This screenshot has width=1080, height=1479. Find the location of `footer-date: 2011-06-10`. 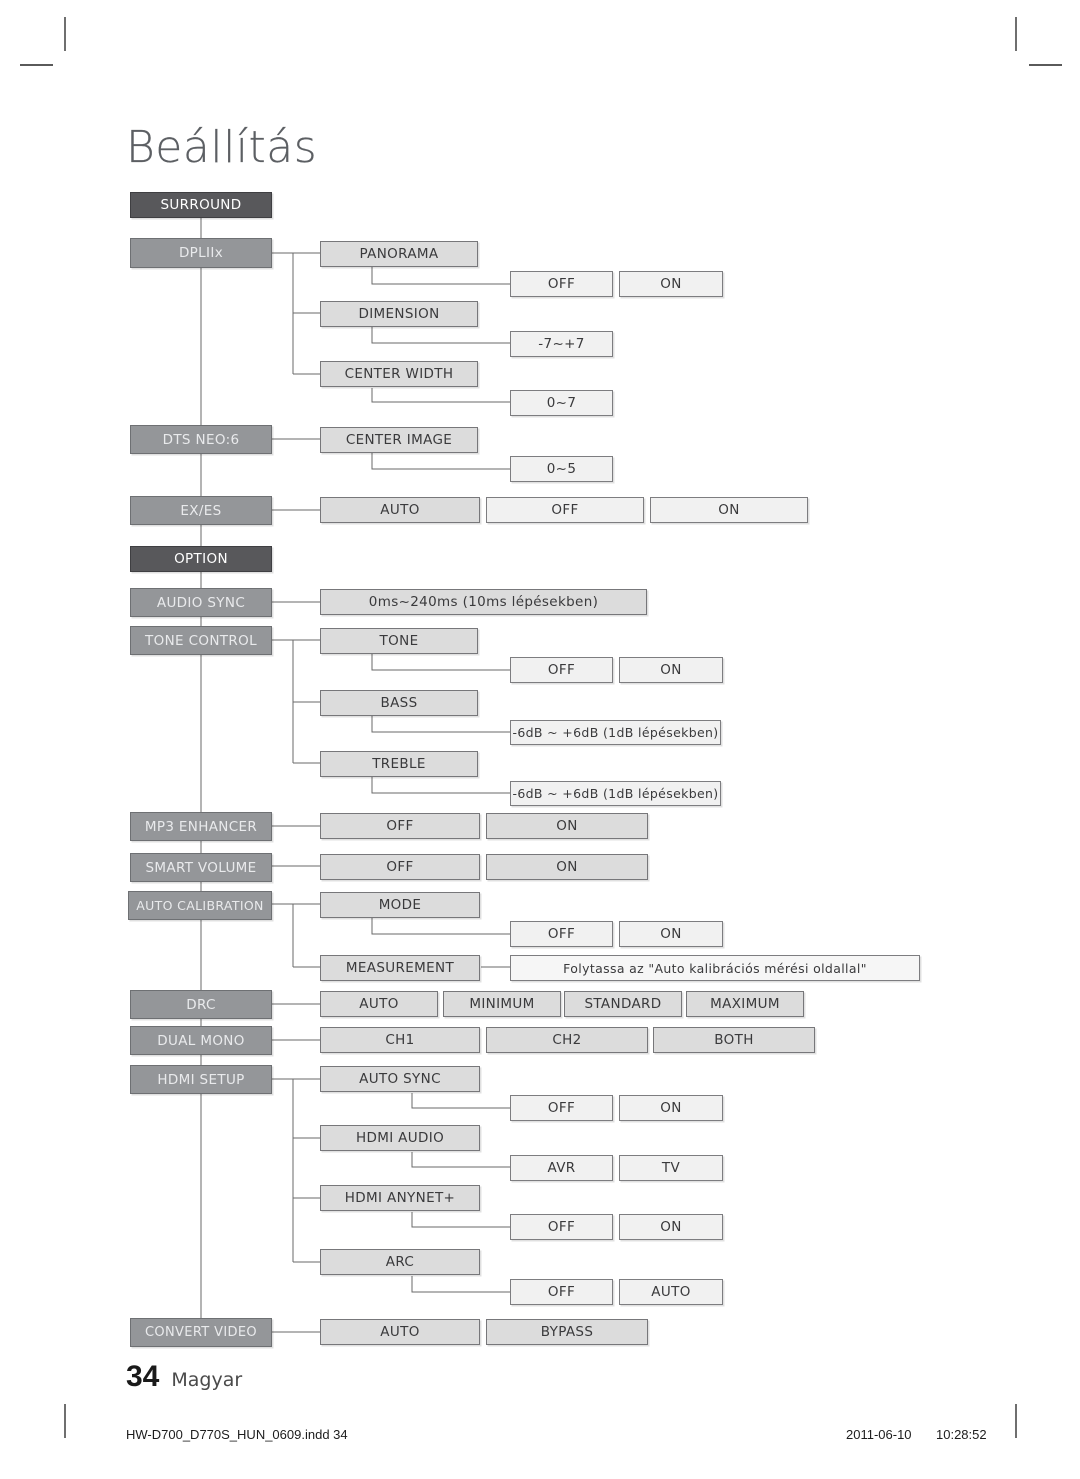

footer-date: 2011-06-10 is located at coordinates (879, 1434).